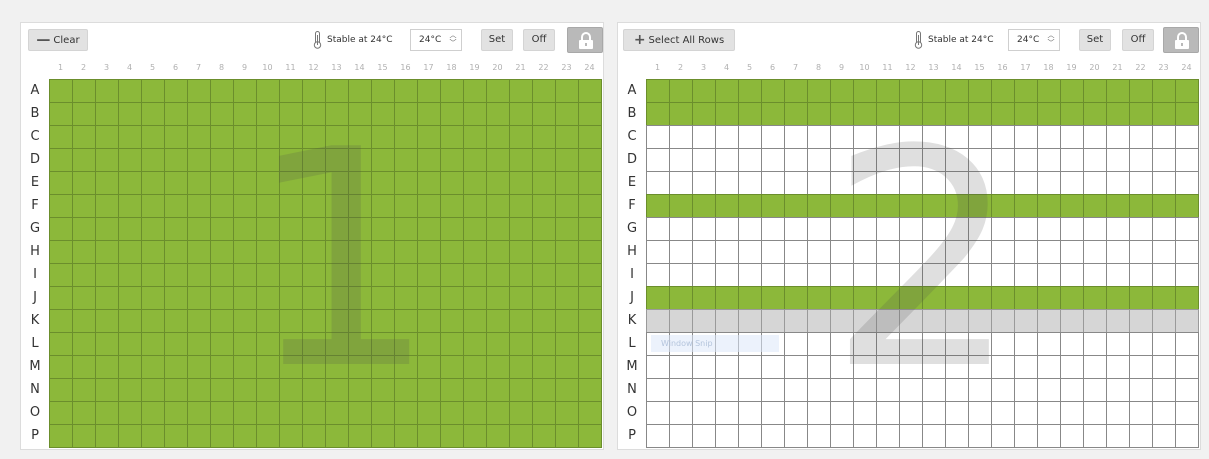 The width and height of the screenshot is (1209, 459). Describe the element at coordinates (35, 435) in the screenshot. I see `row-label: P` at that location.